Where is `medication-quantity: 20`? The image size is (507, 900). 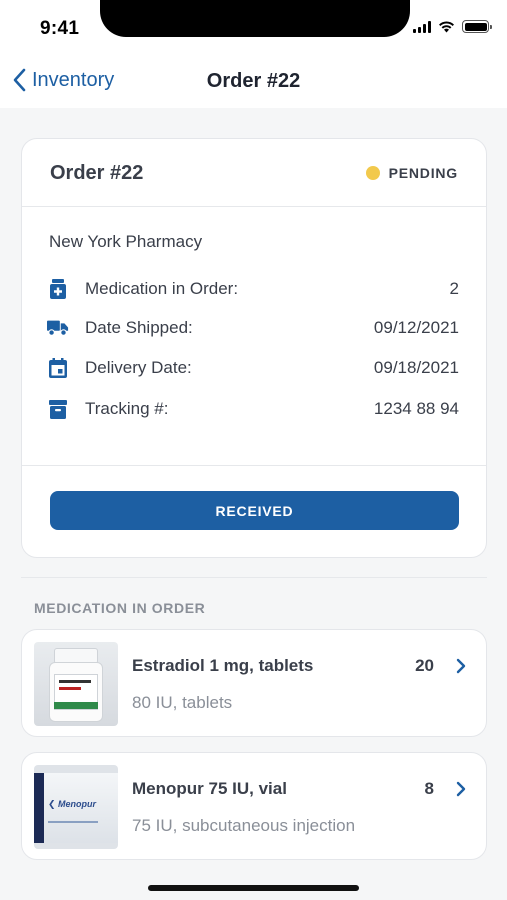 medication-quantity: 20 is located at coordinates (424, 665).